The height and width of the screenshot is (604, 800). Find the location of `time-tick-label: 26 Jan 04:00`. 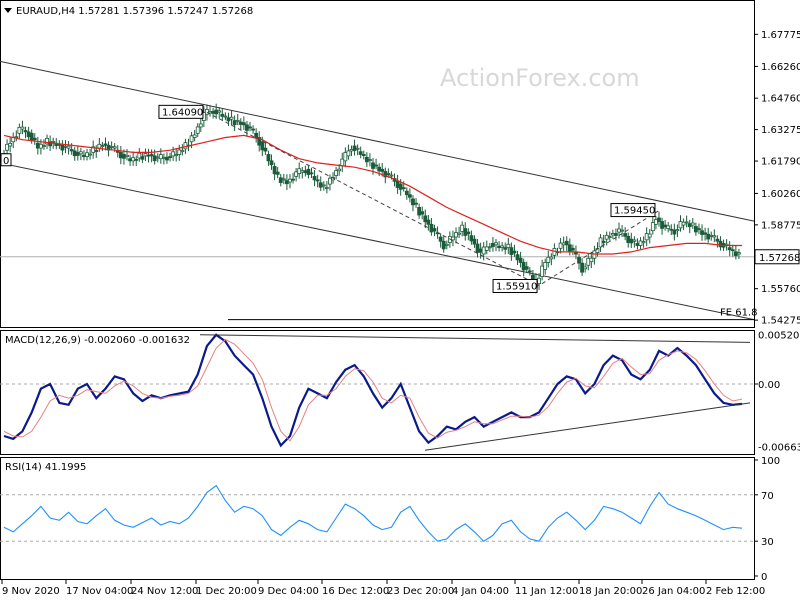

time-tick-label: 26 Jan 04:00 is located at coordinates (673, 591).